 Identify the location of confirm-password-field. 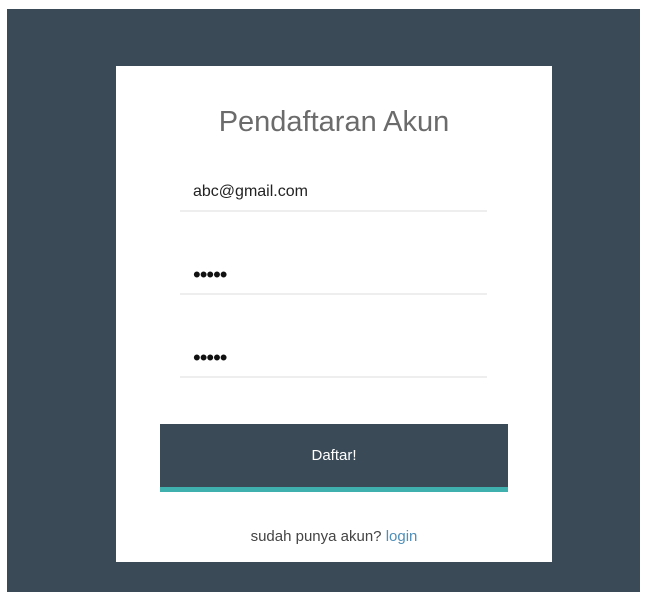
(333, 359).